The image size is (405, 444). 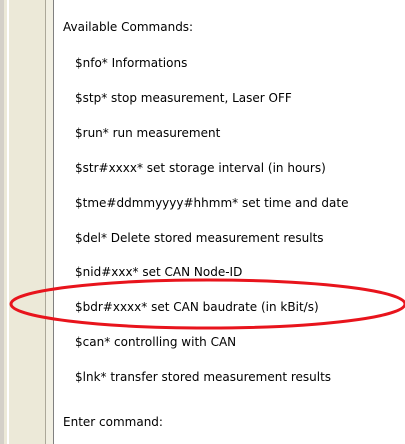 I want to click on border-shade, so click(x=2, y=222).